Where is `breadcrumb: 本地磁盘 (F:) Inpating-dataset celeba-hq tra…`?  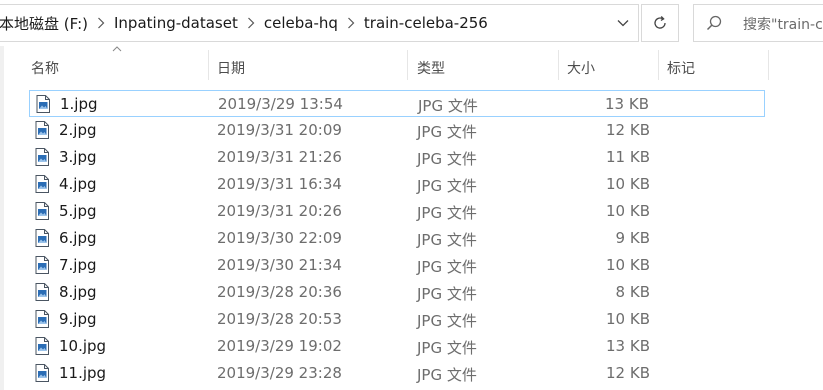
breadcrumb: 本地磁盘 (F:) Inpating-dataset celeba-hq tra… is located at coordinates (244, 23).